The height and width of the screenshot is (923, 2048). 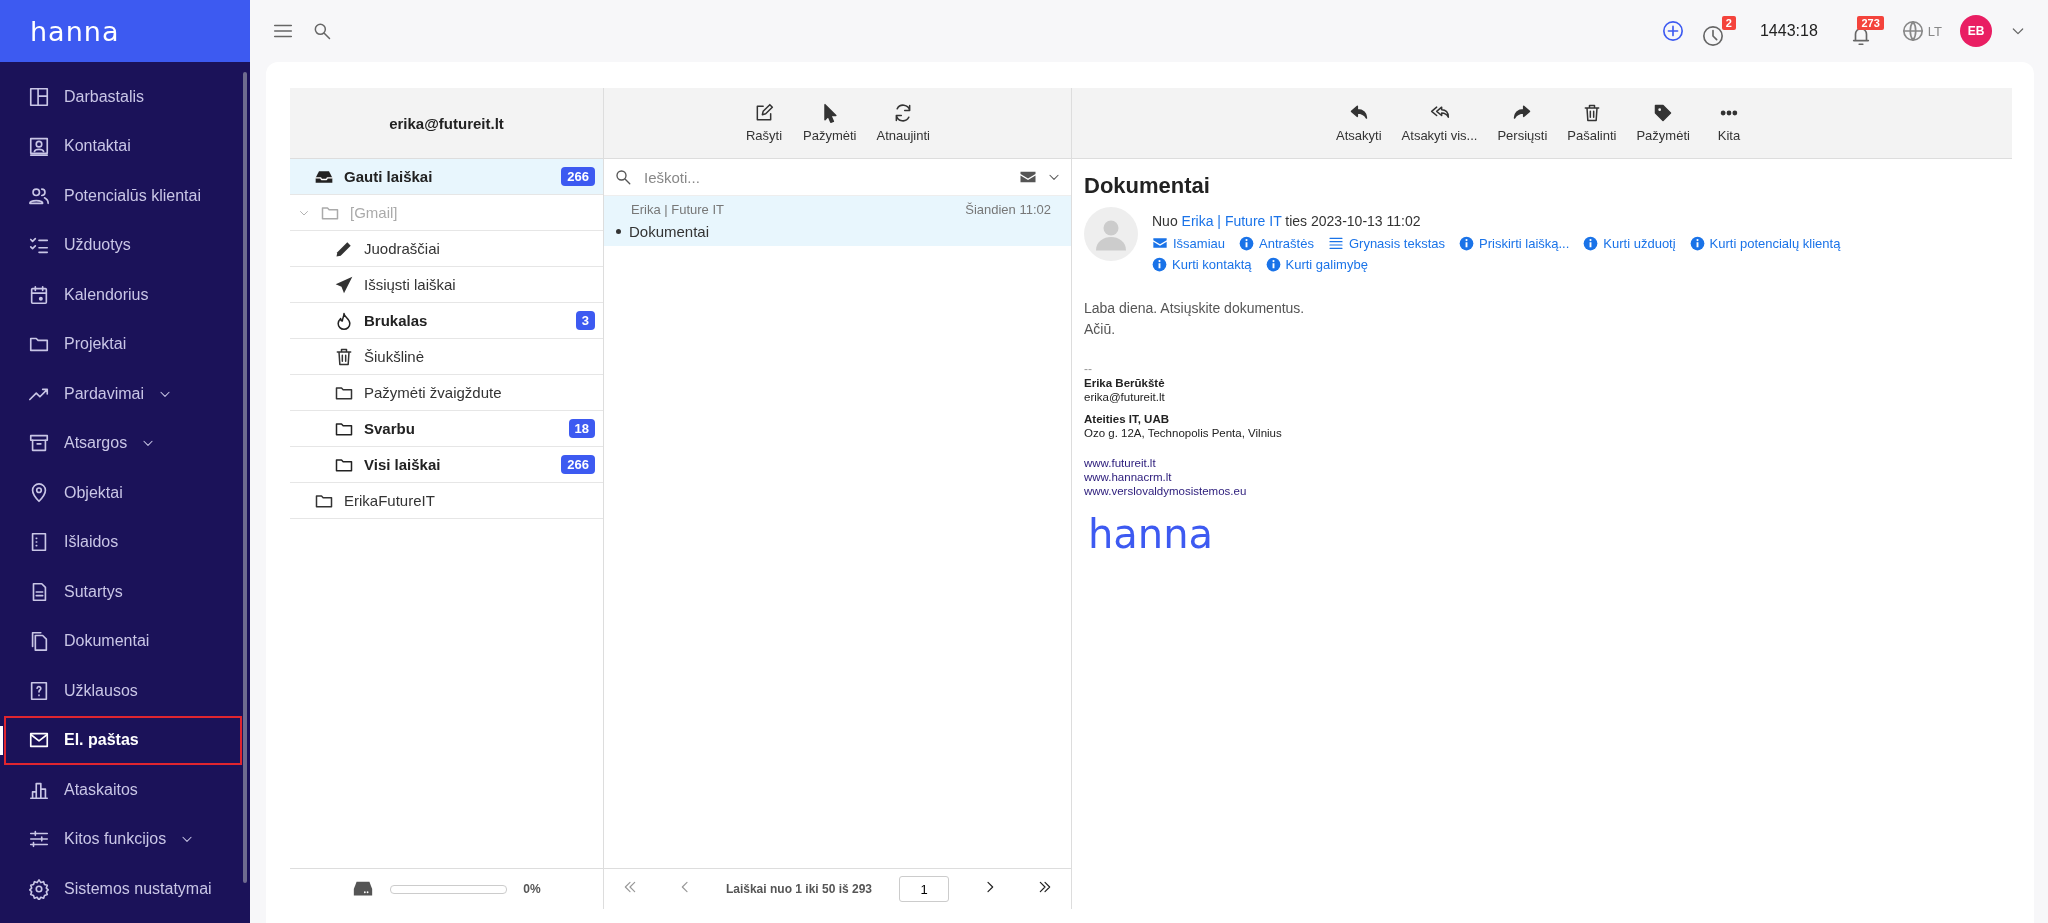 What do you see at coordinates (1147, 186) in the screenshot?
I see `message-title: Dokumentai` at bounding box center [1147, 186].